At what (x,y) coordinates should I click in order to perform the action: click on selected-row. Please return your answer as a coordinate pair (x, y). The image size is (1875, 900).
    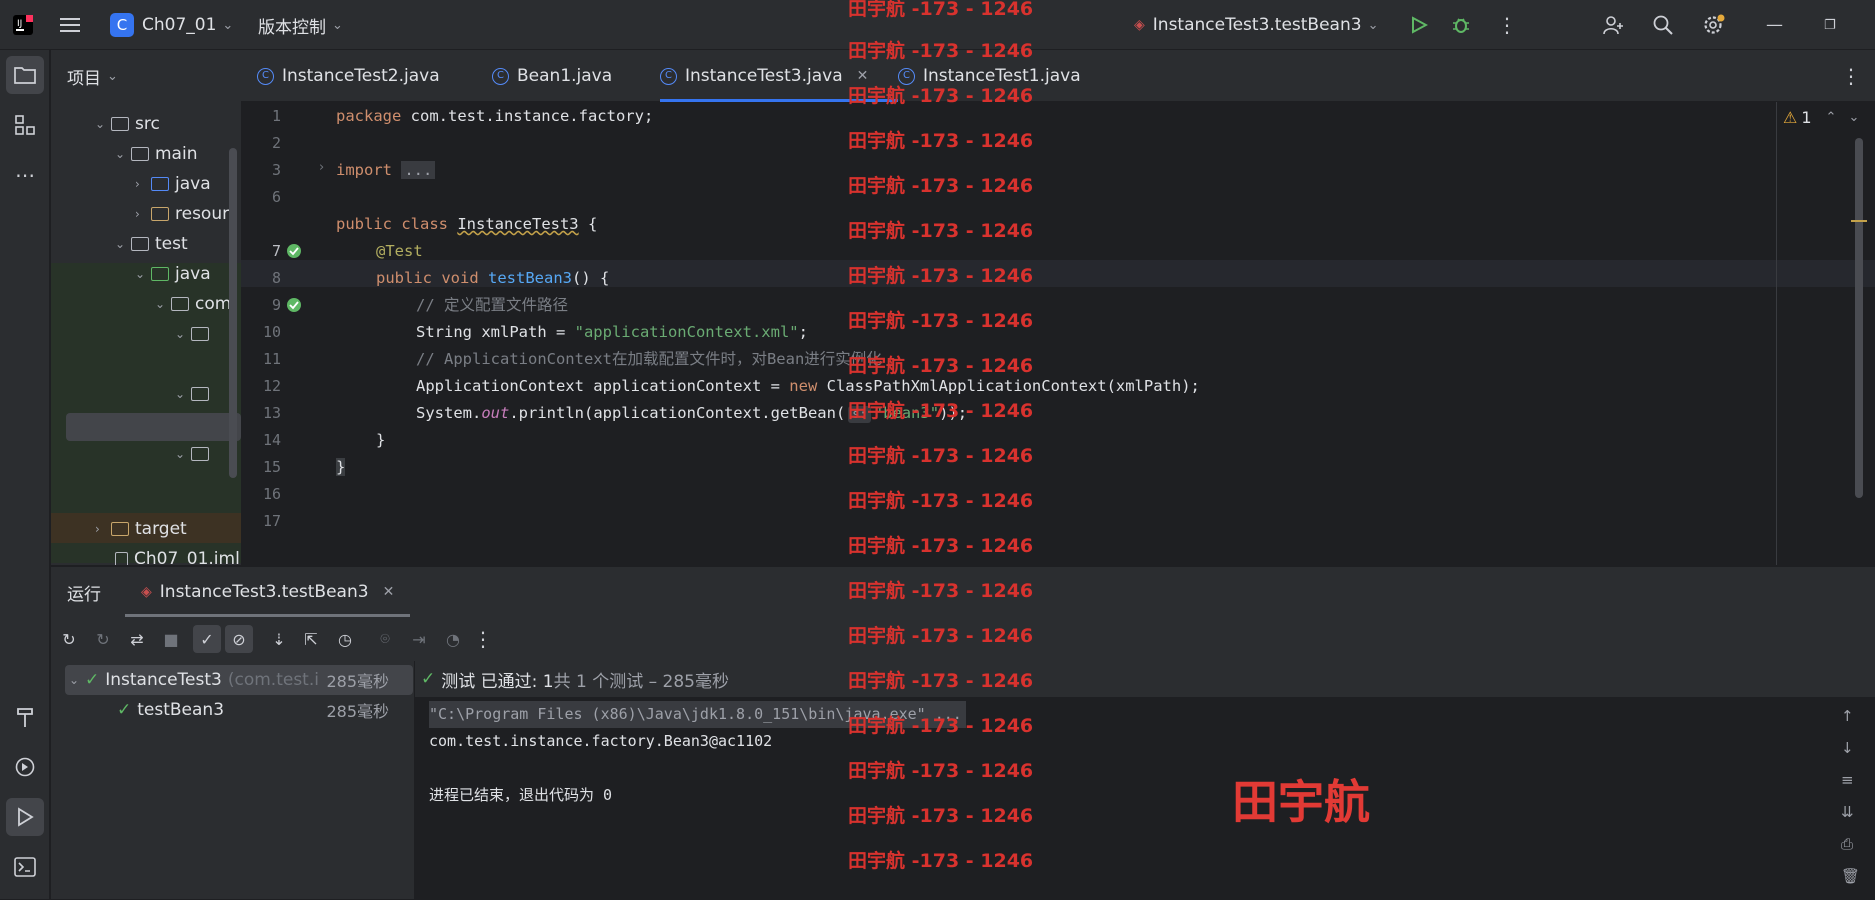
    Looking at the image, I should click on (153, 427).